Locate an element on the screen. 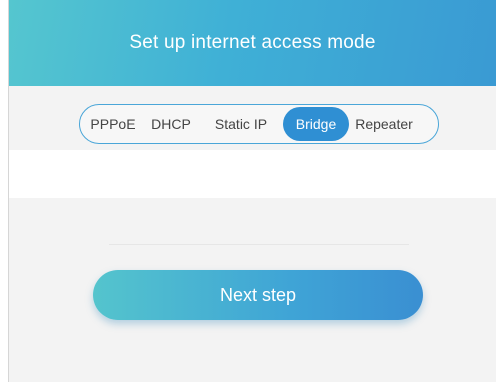 The image size is (496, 382). divider is located at coordinates (259, 244).